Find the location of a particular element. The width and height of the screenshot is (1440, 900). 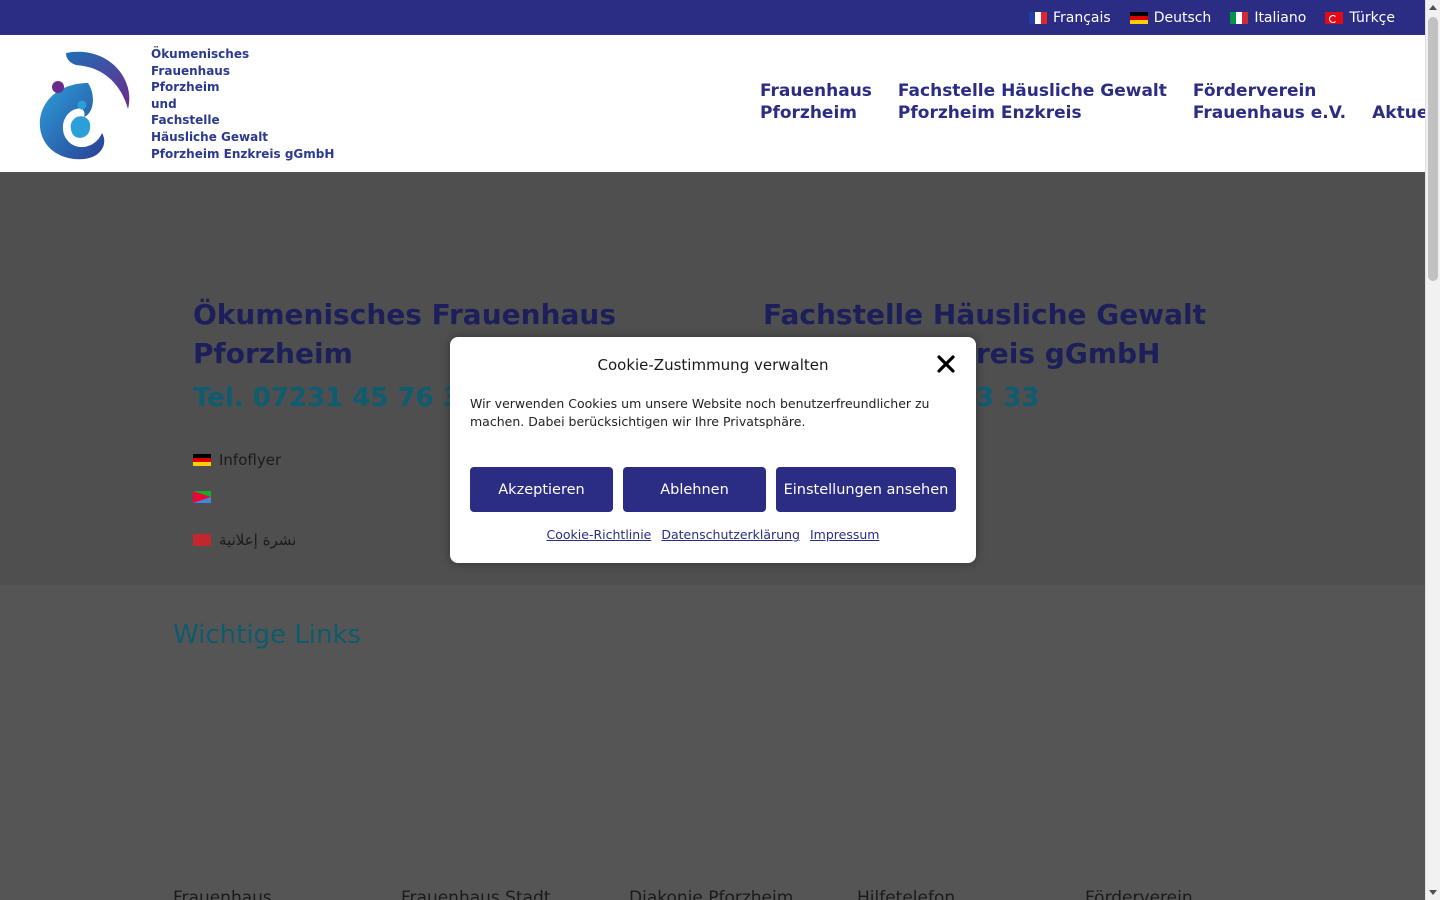

lang-fr-label: Français is located at coordinates (1081, 17).